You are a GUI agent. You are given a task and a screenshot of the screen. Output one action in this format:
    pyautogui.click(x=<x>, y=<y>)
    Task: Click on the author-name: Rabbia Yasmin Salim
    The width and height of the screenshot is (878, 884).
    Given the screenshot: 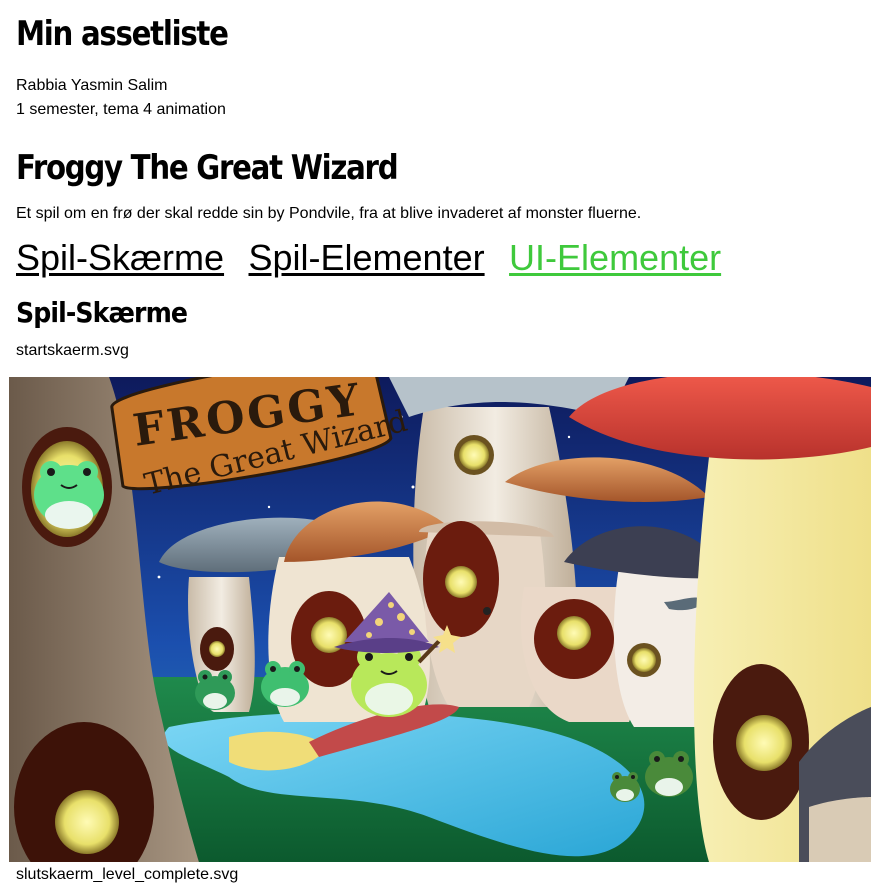 What is the action you would take?
    pyautogui.click(x=92, y=85)
    